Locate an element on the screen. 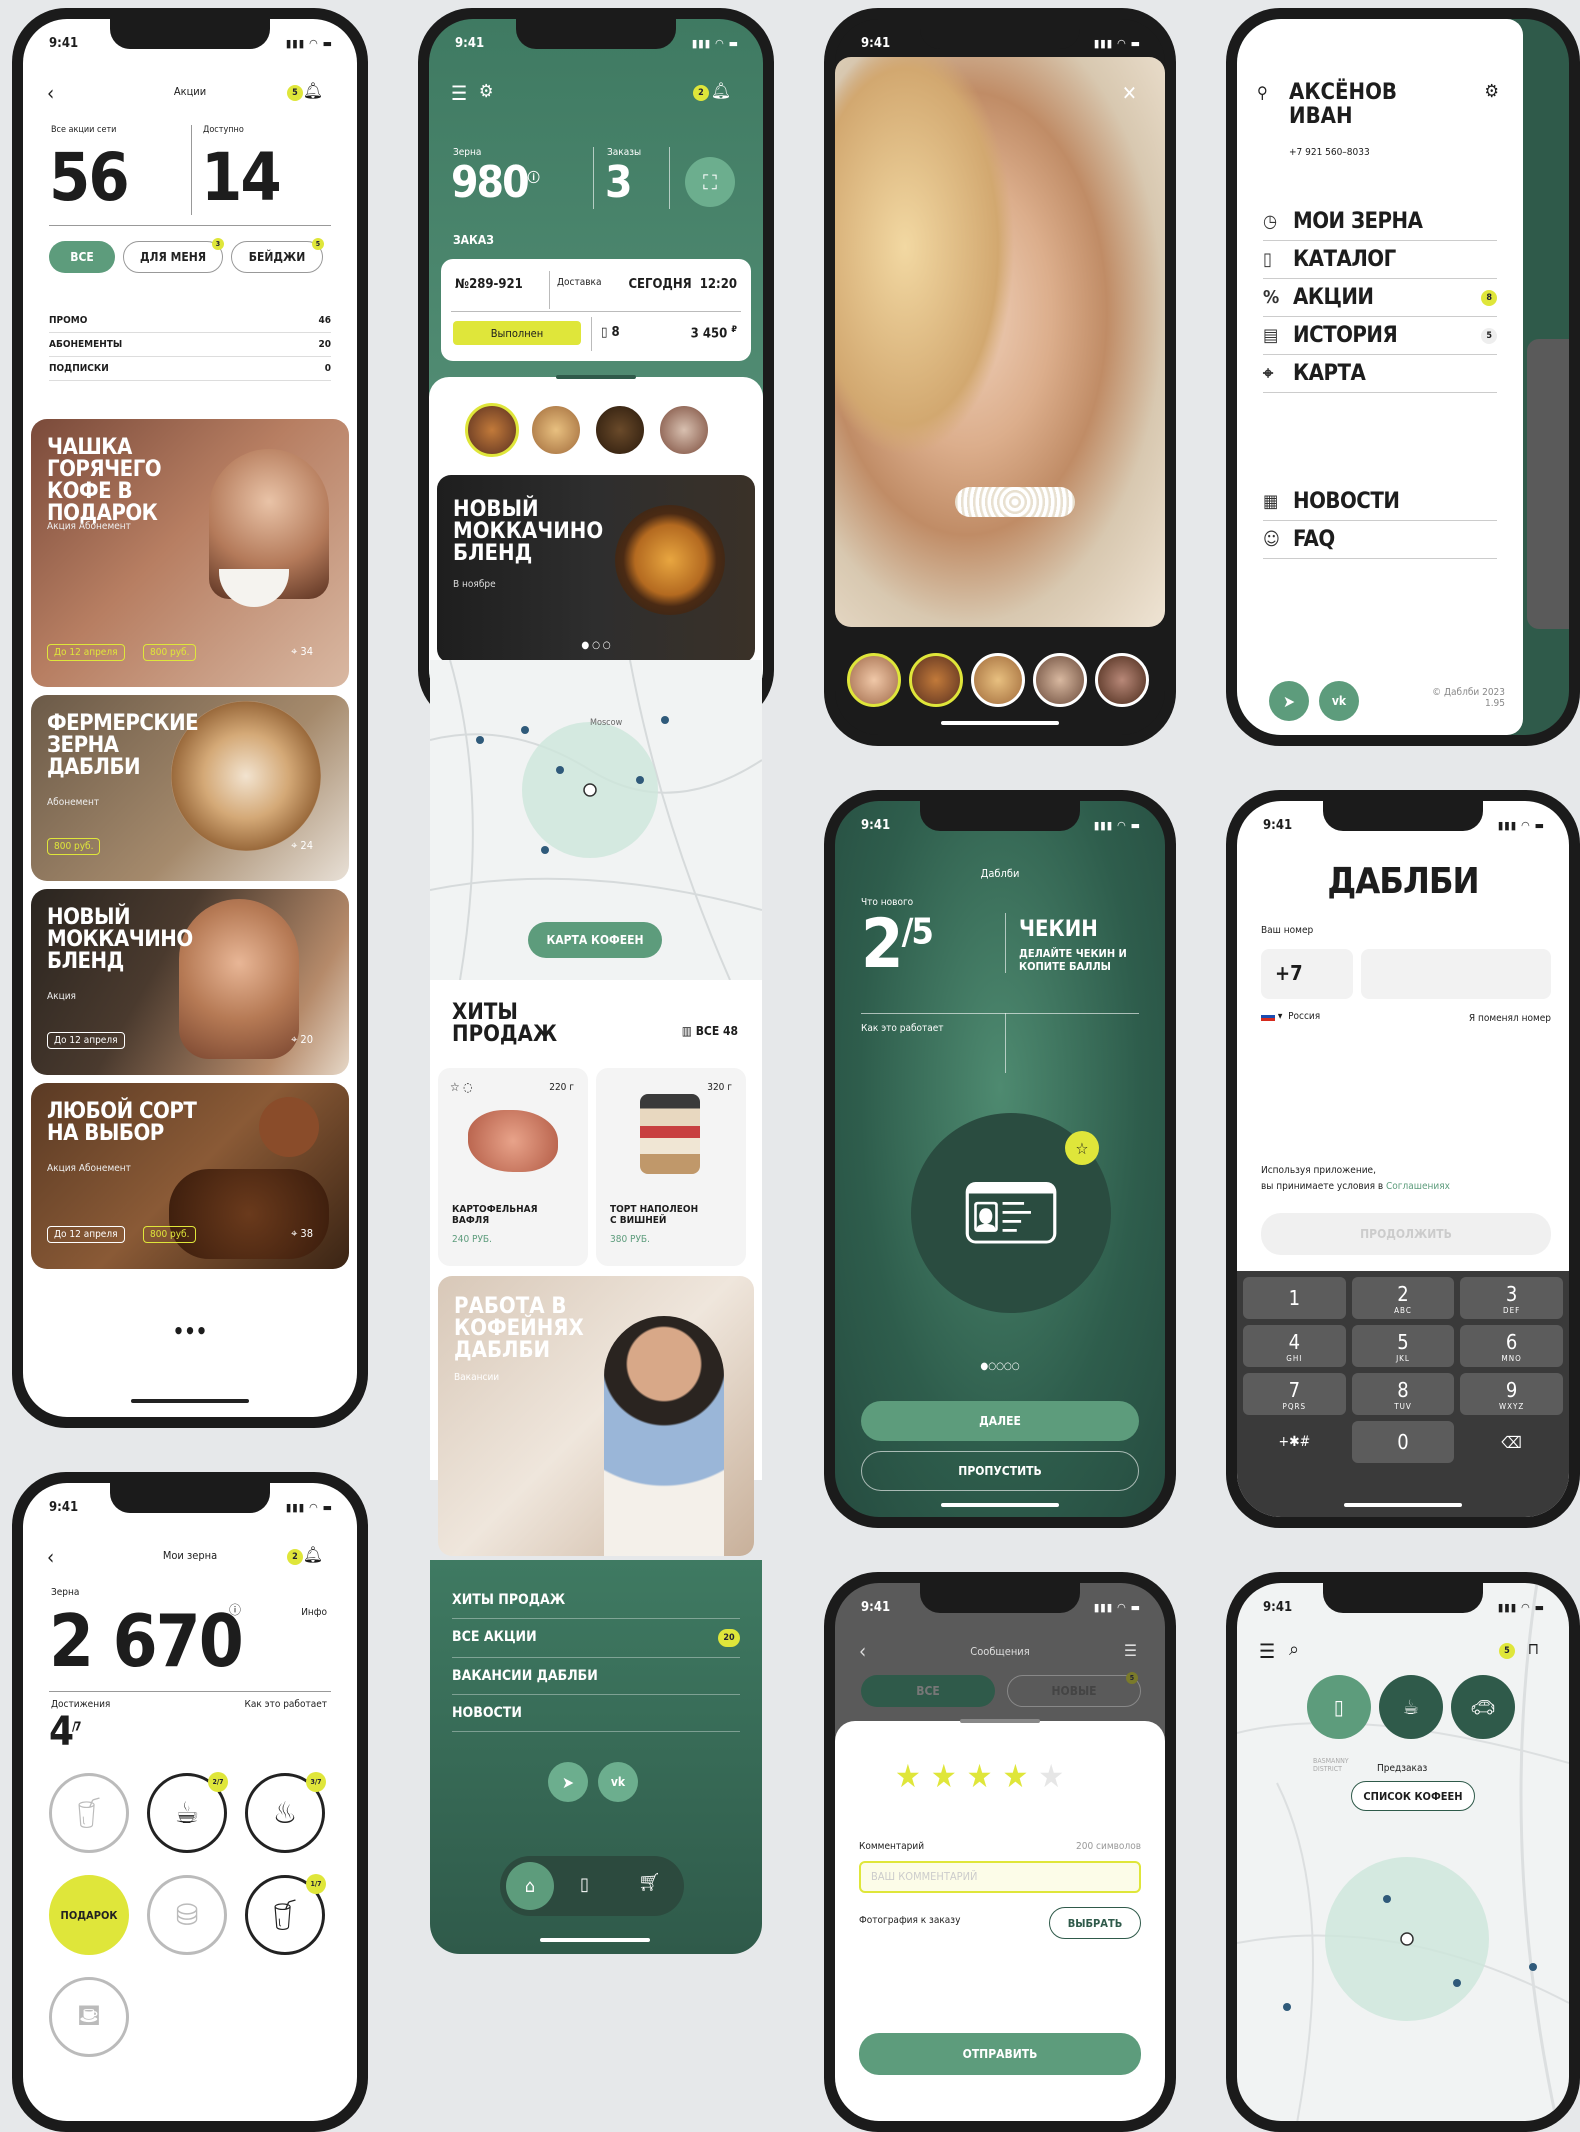  tab-new: НОВЫЕ 5 is located at coordinates (1074, 1689).